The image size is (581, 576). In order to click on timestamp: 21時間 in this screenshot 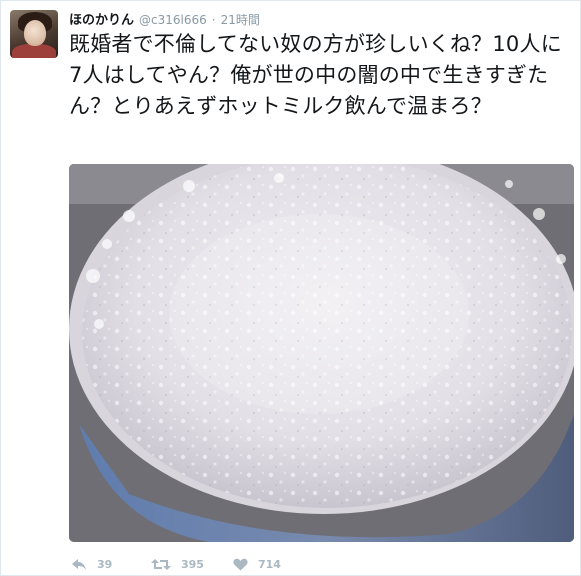, I will do `click(240, 19)`.